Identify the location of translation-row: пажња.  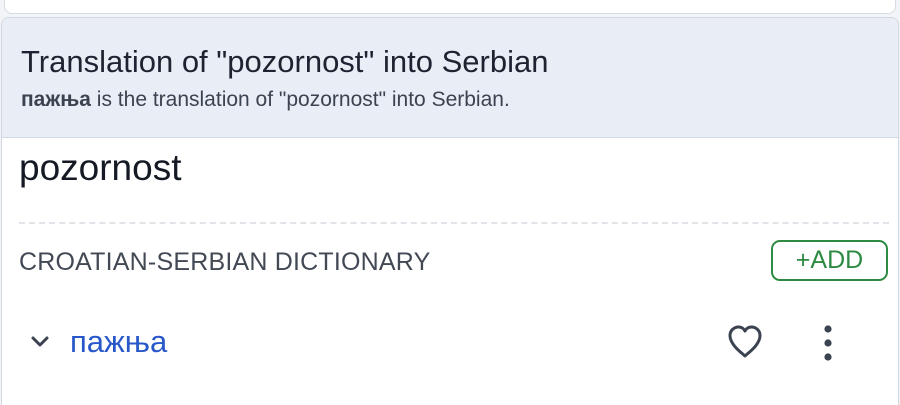
(448, 343).